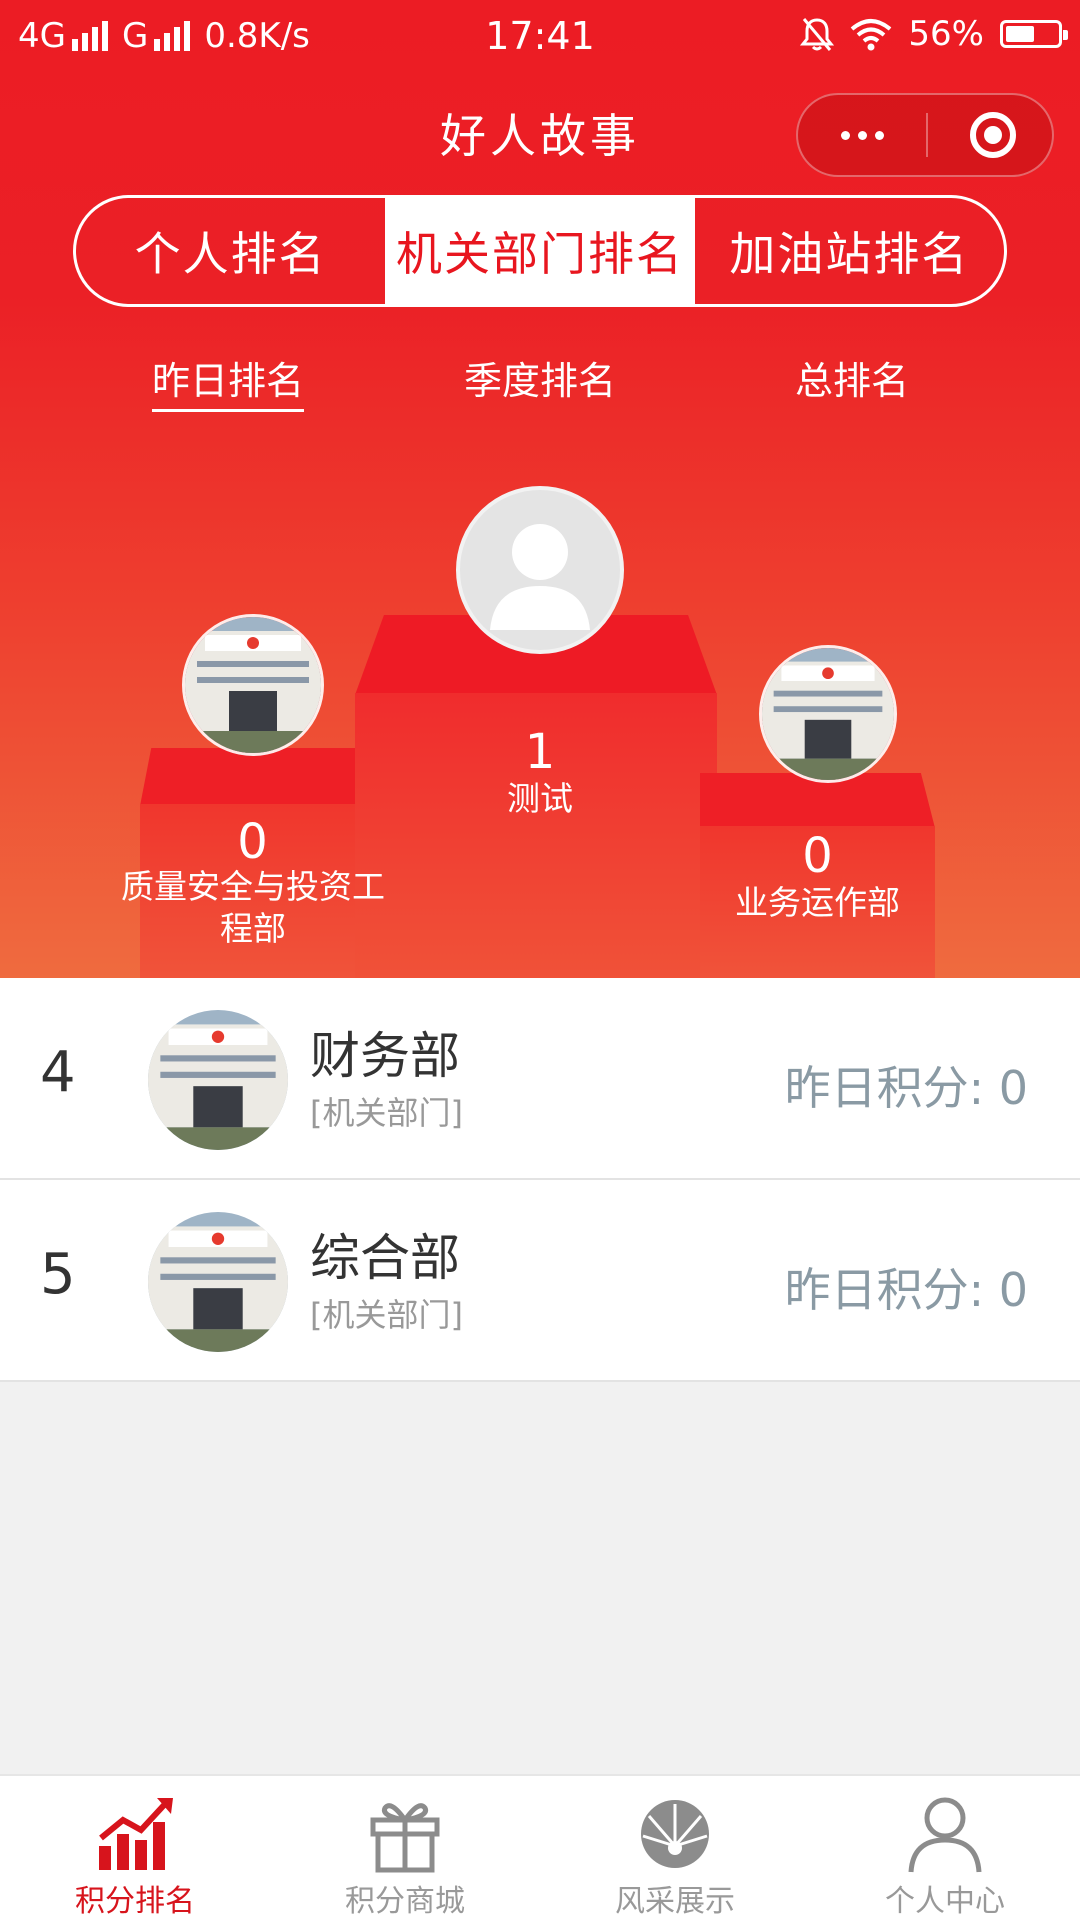 The image size is (1080, 1922). Describe the element at coordinates (58, 1274) in the screenshot. I see `rank-number: 5` at that location.